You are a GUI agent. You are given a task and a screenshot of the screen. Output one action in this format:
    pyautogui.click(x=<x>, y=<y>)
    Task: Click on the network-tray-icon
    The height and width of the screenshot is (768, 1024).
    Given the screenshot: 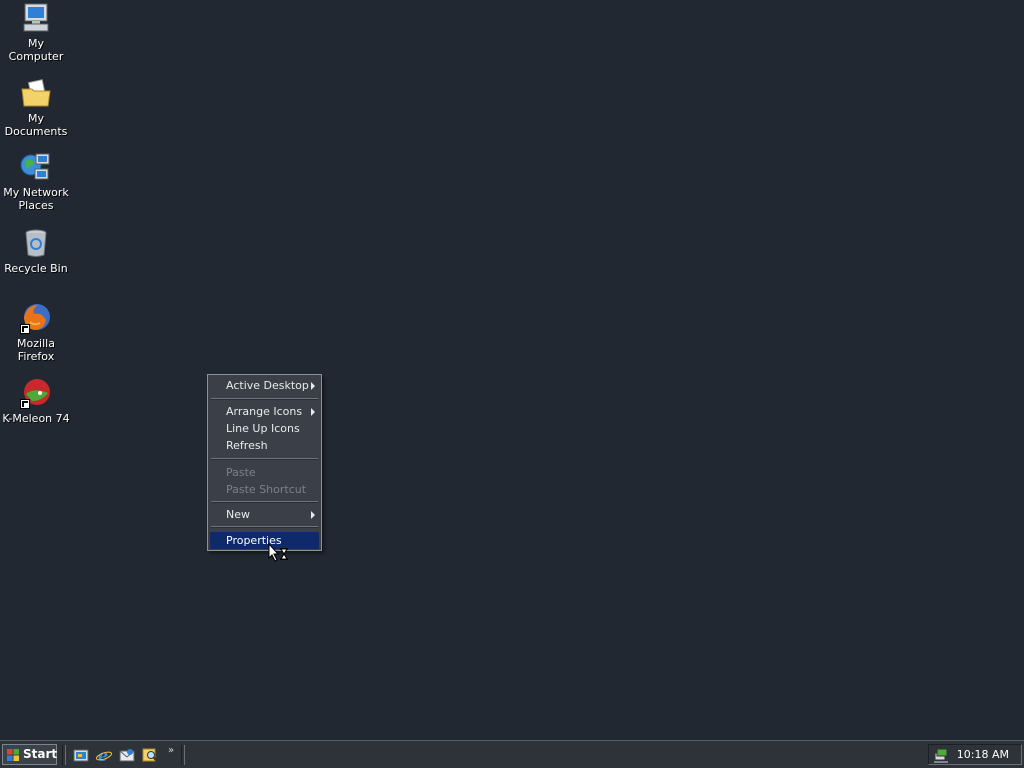 What is the action you would take?
    pyautogui.click(x=941, y=755)
    